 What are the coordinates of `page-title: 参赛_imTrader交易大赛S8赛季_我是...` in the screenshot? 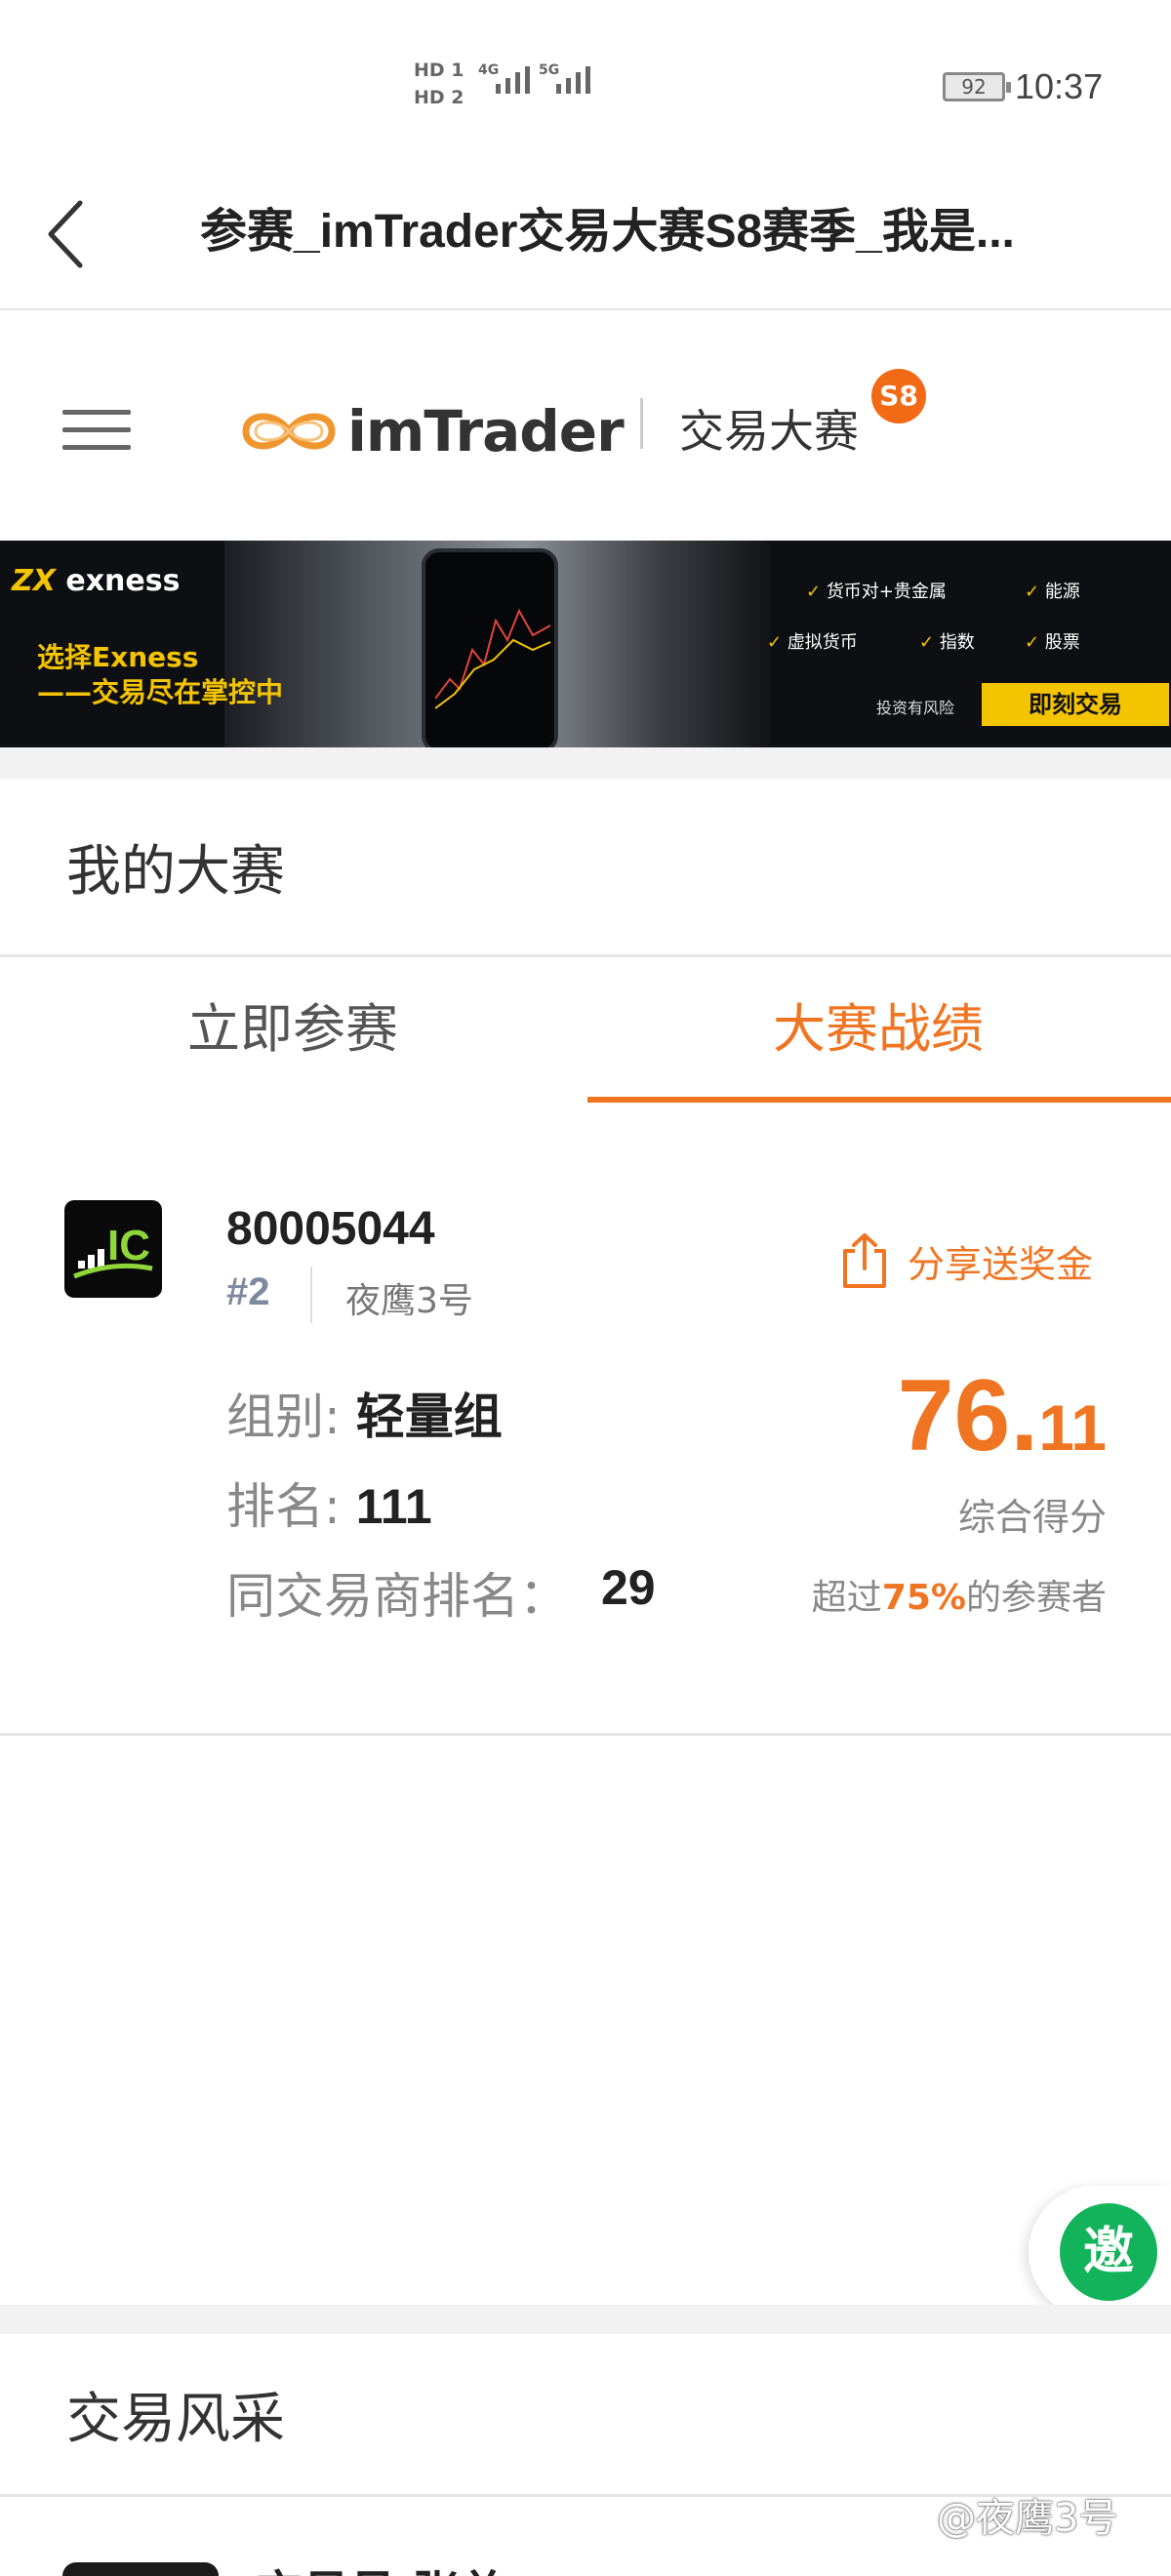 It's located at (607, 232).